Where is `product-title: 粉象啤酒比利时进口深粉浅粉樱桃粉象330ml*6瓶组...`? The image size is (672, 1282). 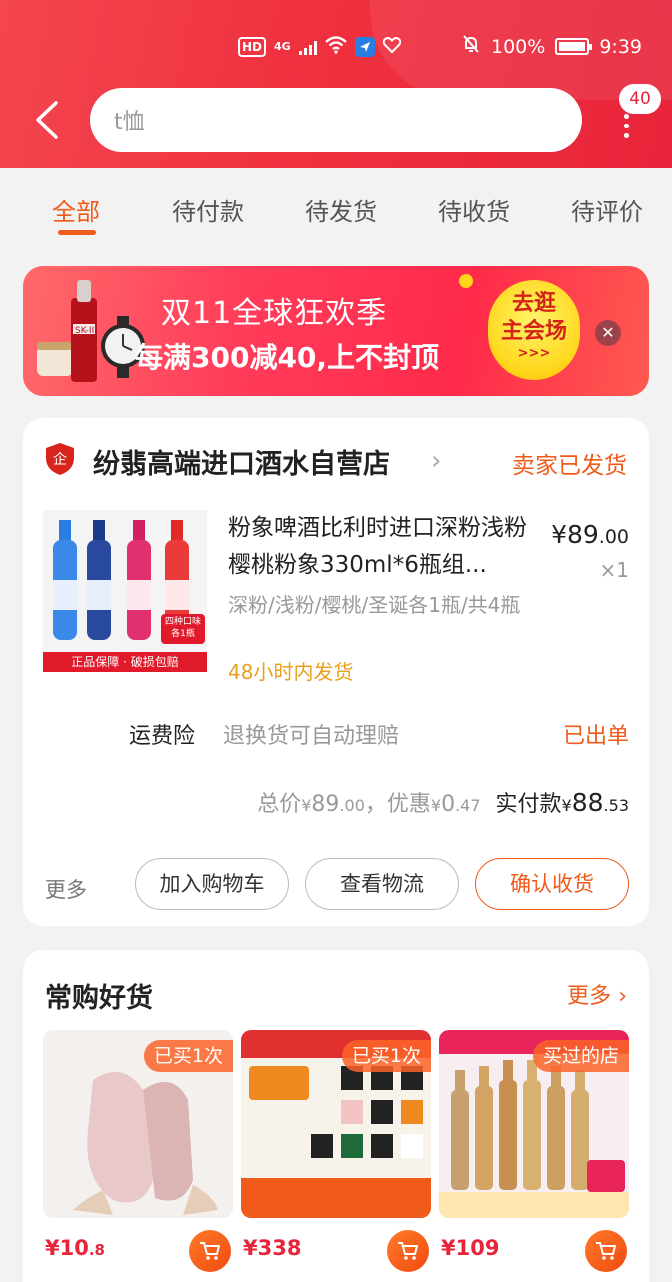 product-title: 粉象啤酒比利时进口深粉浅粉樱桃粉象330ml*6瓶组... is located at coordinates (383, 547).